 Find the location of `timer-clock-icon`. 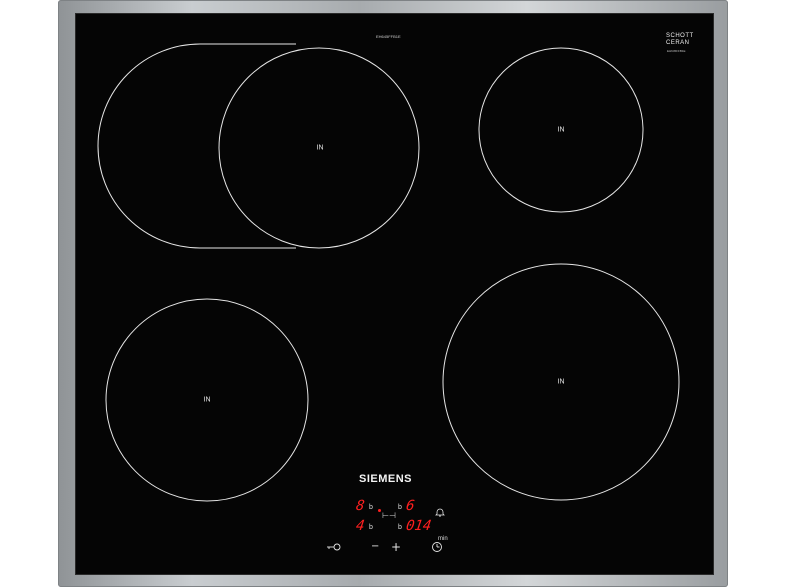

timer-clock-icon is located at coordinates (437, 547).